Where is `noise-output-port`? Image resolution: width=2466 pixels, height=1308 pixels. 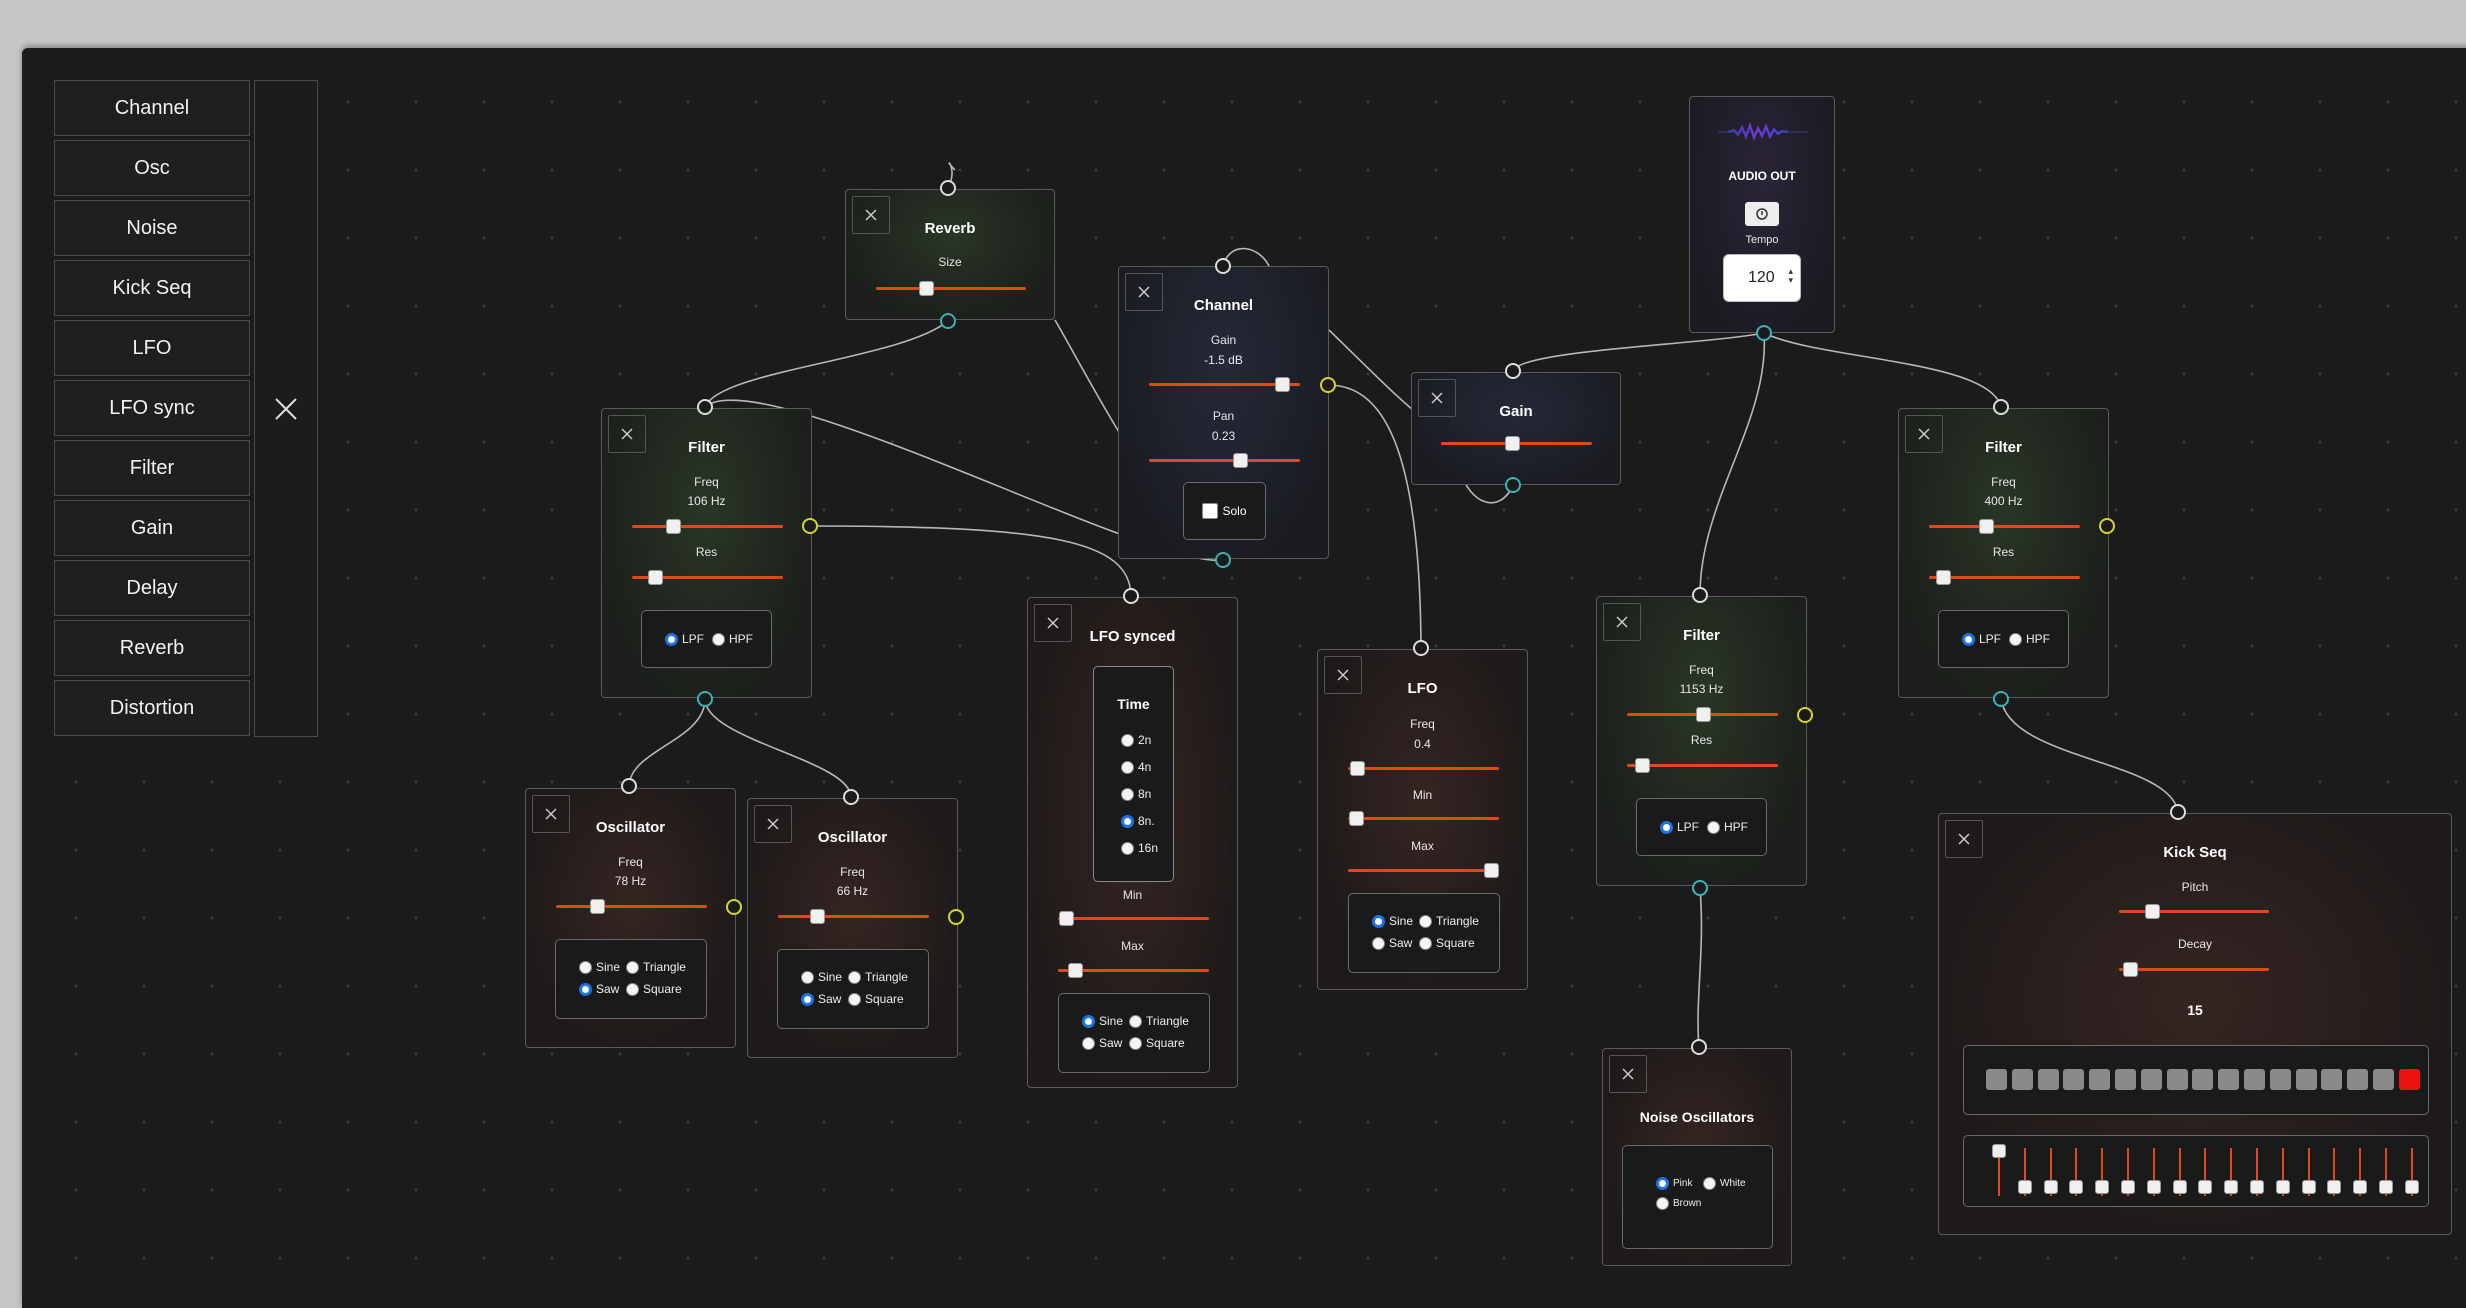 noise-output-port is located at coordinates (1699, 1047).